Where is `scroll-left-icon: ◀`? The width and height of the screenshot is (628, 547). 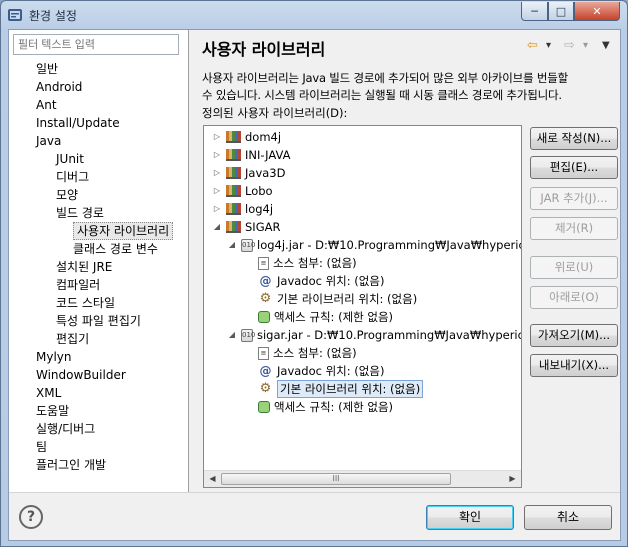 scroll-left-icon: ◀ is located at coordinates (212, 479).